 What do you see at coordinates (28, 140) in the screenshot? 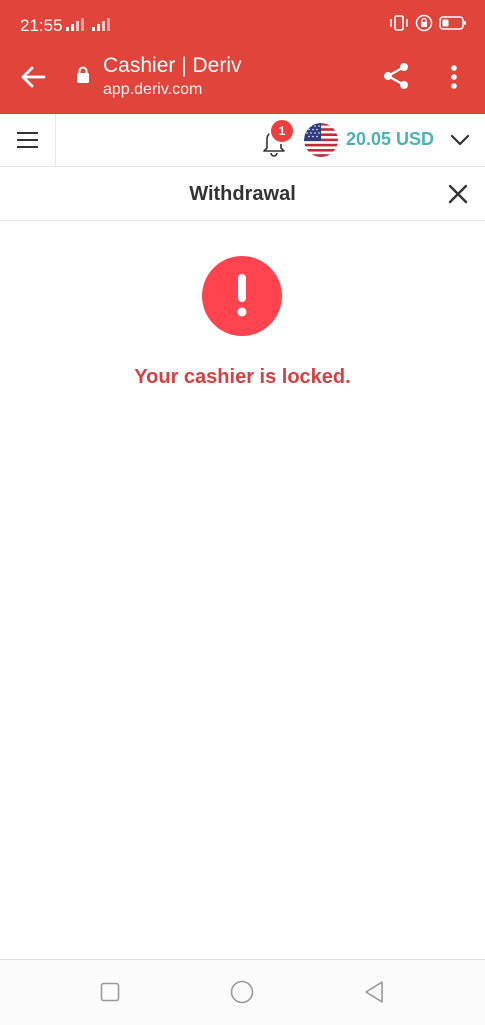
I see `menu-button` at bounding box center [28, 140].